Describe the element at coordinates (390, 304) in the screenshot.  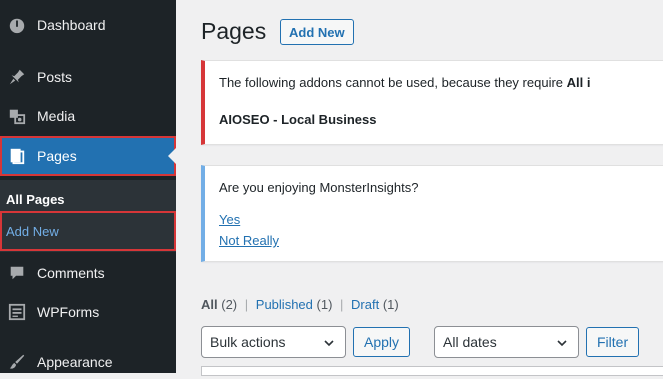
I see `filter-draft-count: (1)` at that location.